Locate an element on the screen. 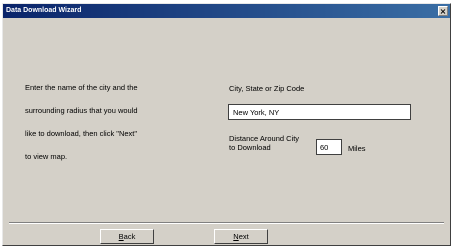  instructions-line: to view map. is located at coordinates (46, 156).